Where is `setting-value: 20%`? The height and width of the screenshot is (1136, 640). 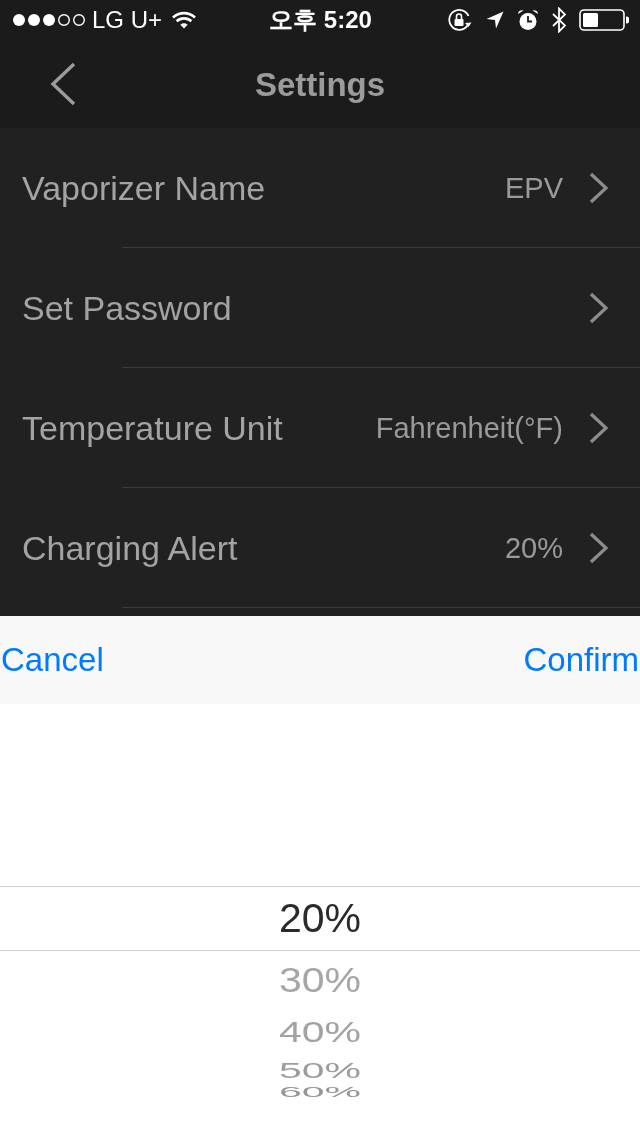
setting-value: 20% is located at coordinates (533, 548).